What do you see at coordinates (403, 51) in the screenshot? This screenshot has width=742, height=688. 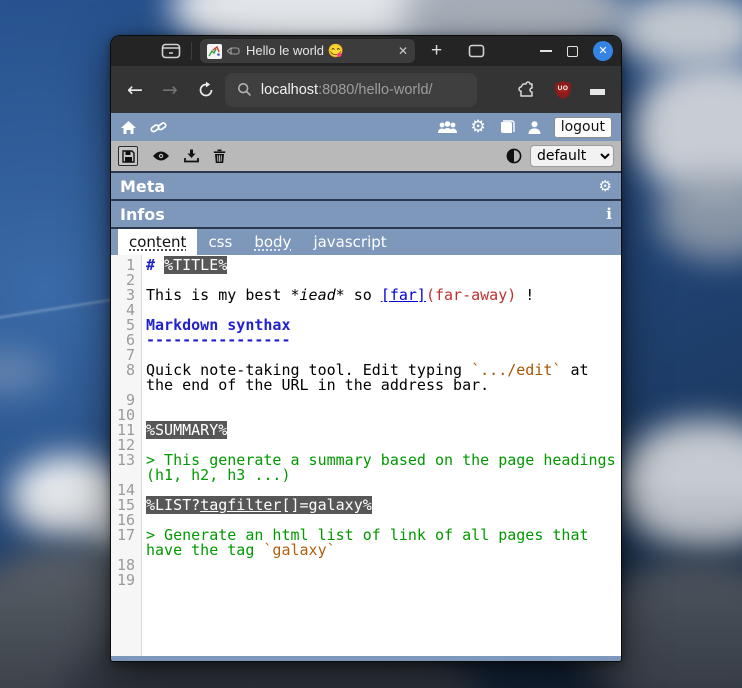 I see `tab-close-button: ✕` at bounding box center [403, 51].